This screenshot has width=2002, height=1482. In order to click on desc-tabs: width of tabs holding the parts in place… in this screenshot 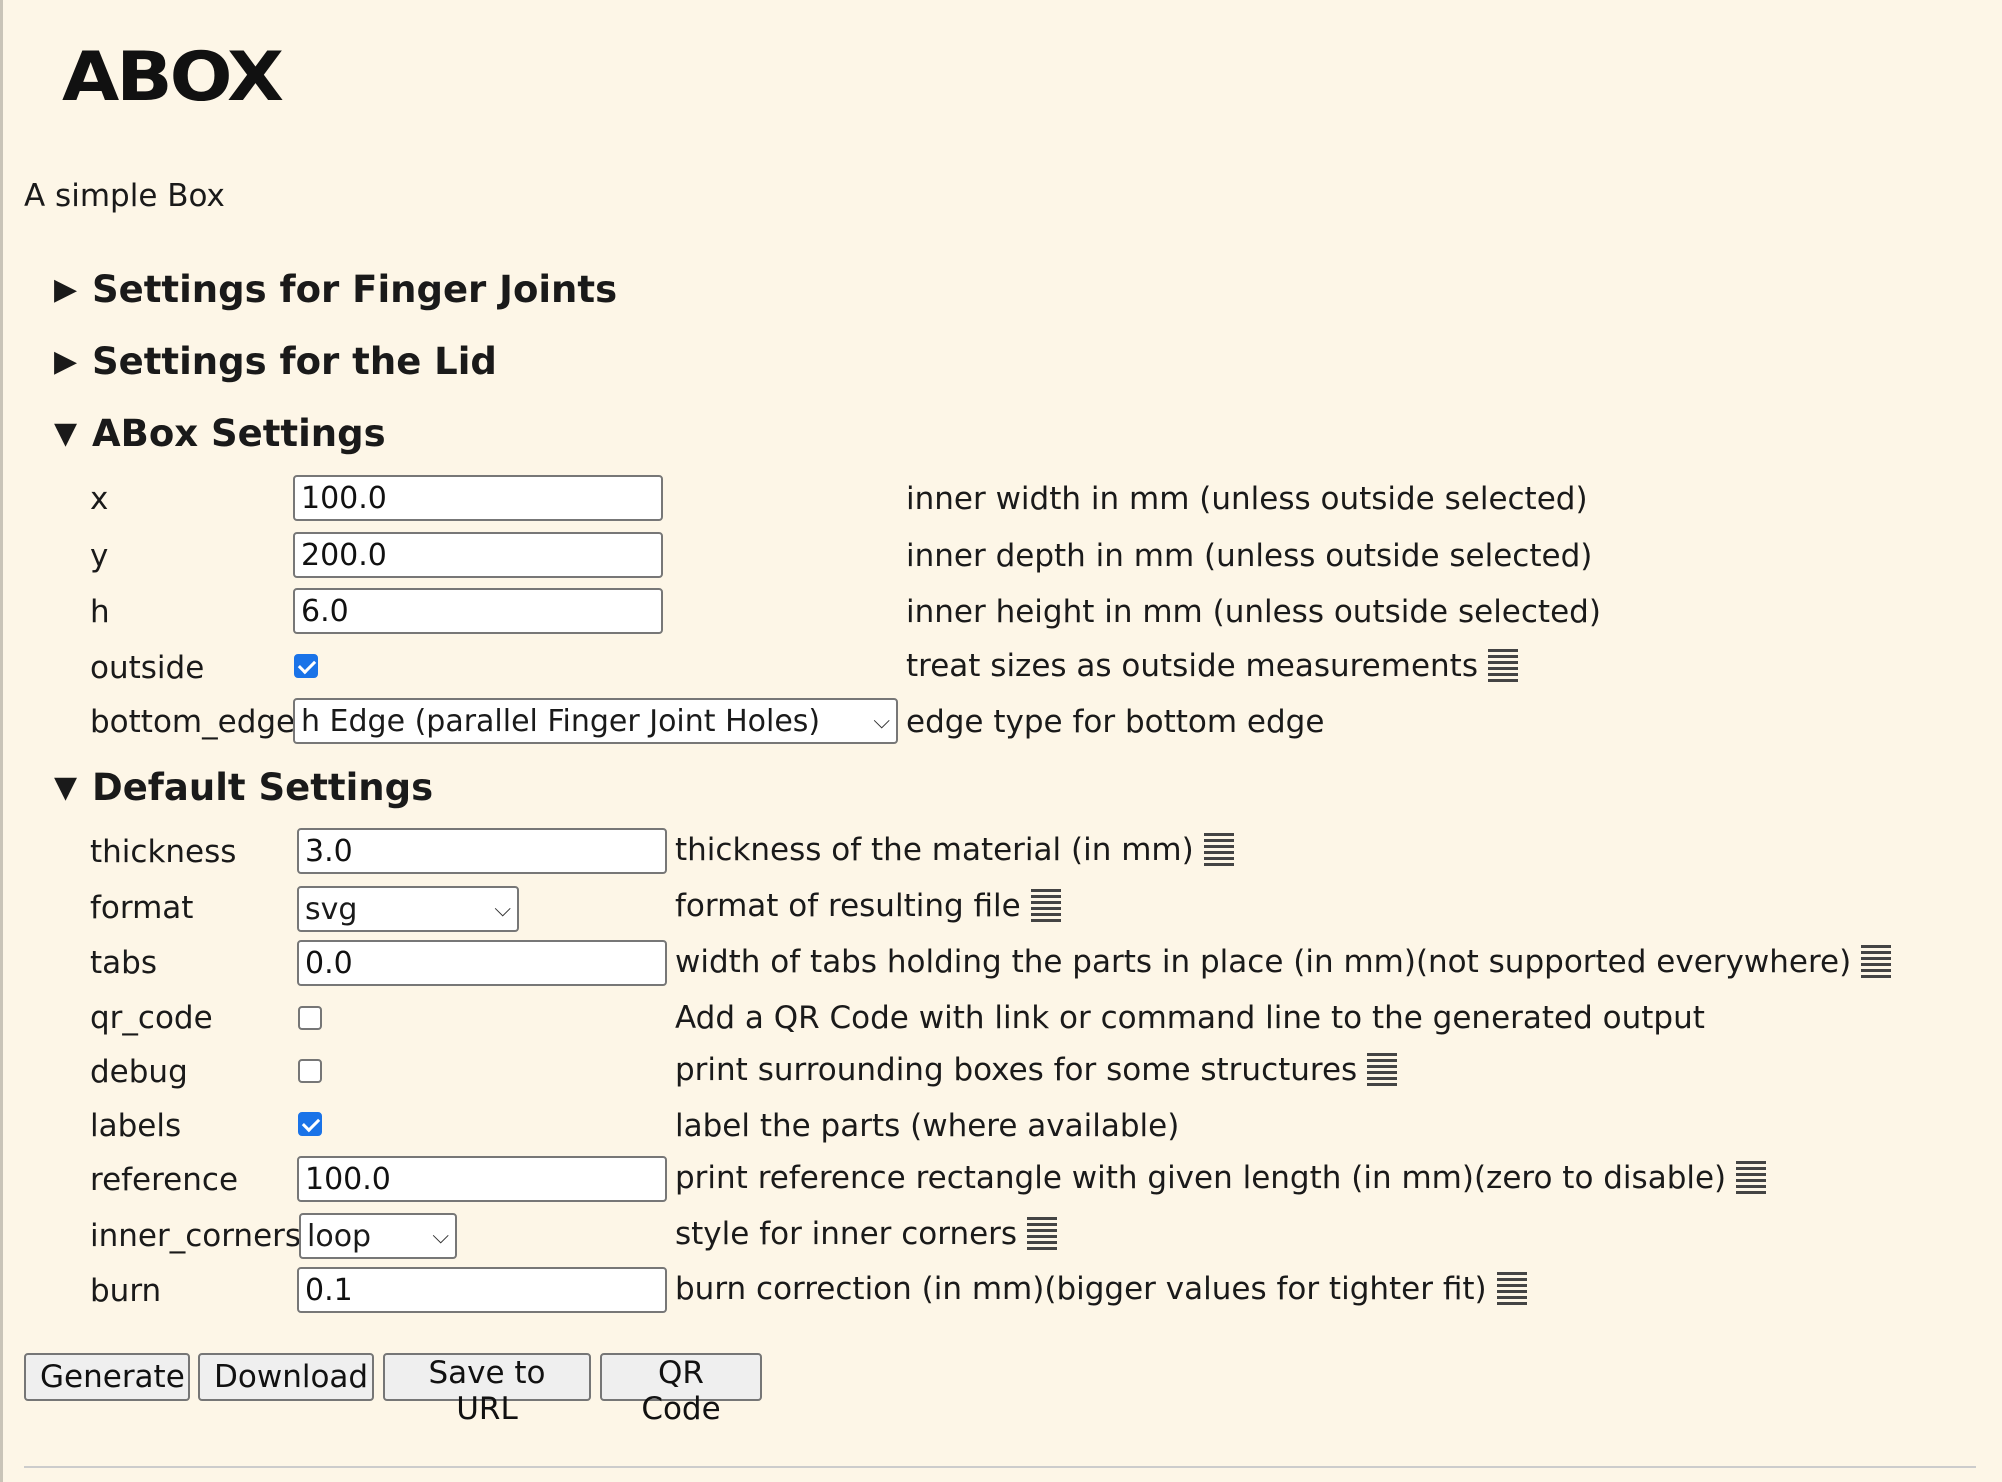, I will do `click(1283, 962)`.